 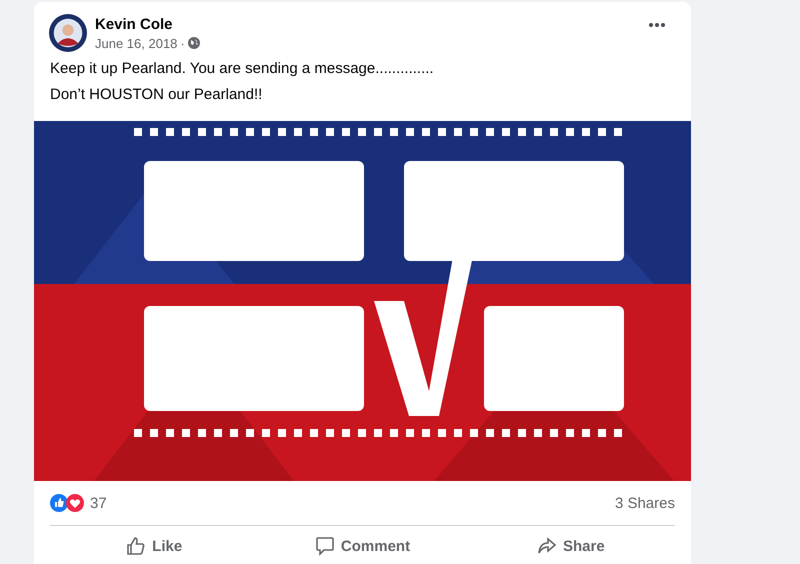 I want to click on post-date: June 16, 2018, so click(x=136, y=43).